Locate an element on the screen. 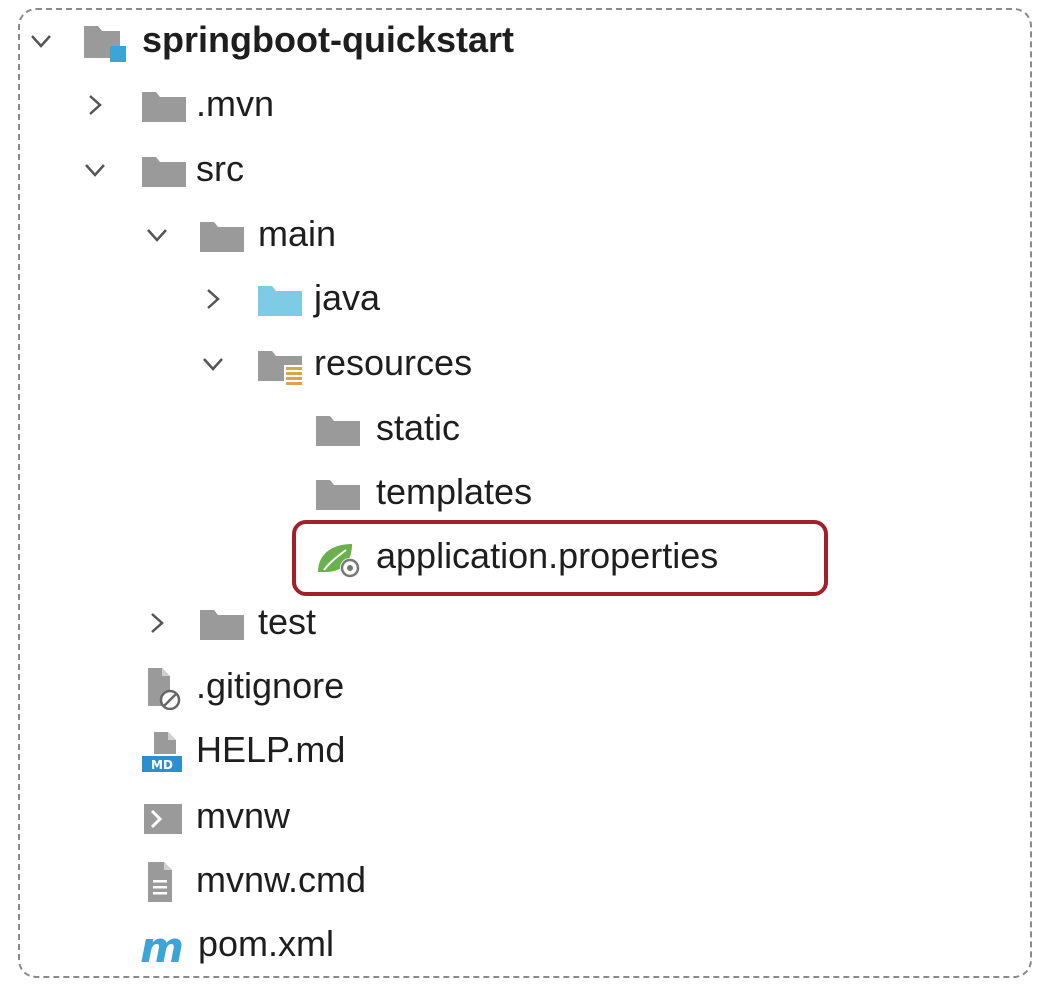 The height and width of the screenshot is (990, 1054). resources-folder-icon is located at coordinates (281, 368).